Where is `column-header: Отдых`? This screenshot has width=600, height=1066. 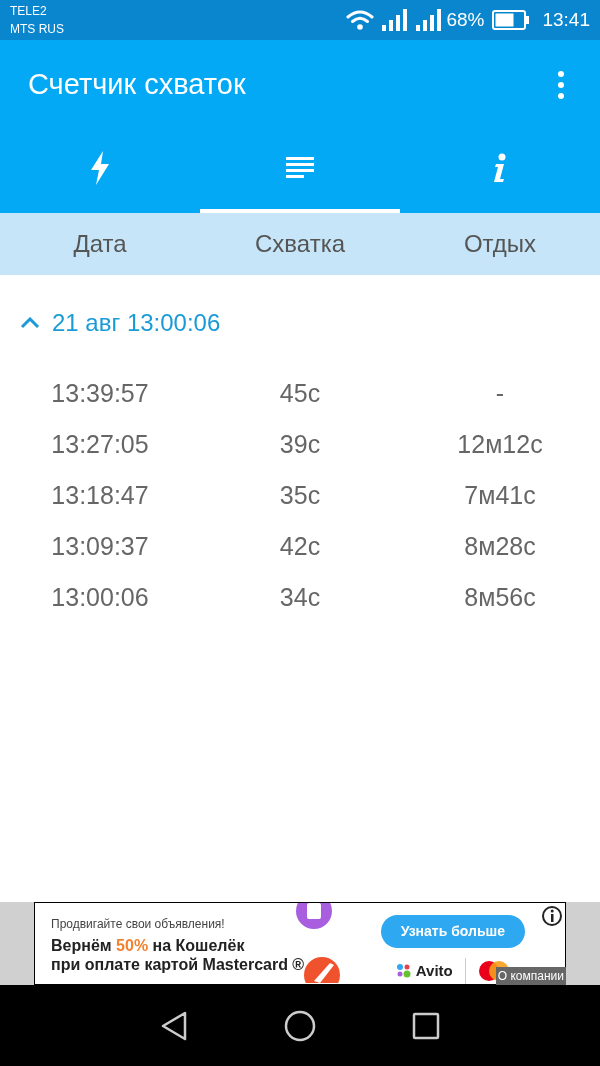 column-header: Отдых is located at coordinates (500, 244).